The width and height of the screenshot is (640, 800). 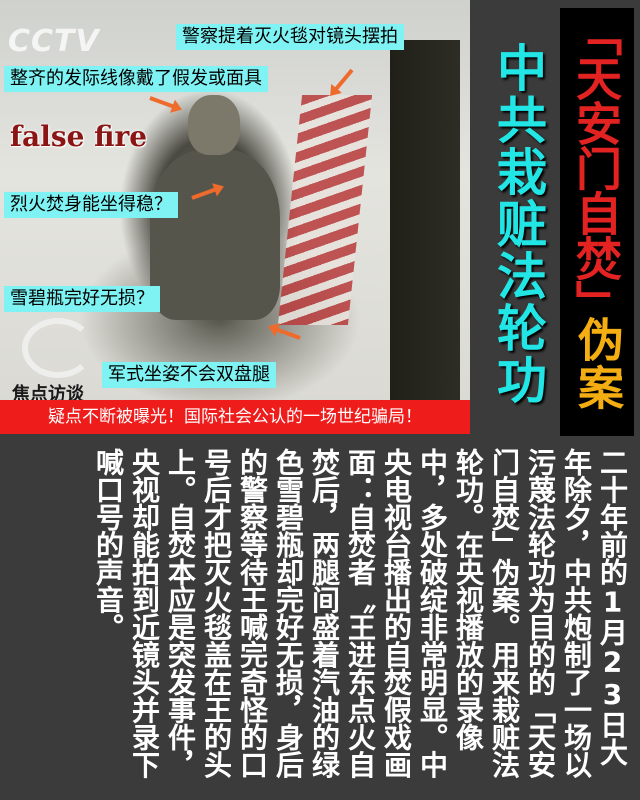 I want to click on fire-blanket-figure, so click(x=325, y=210).